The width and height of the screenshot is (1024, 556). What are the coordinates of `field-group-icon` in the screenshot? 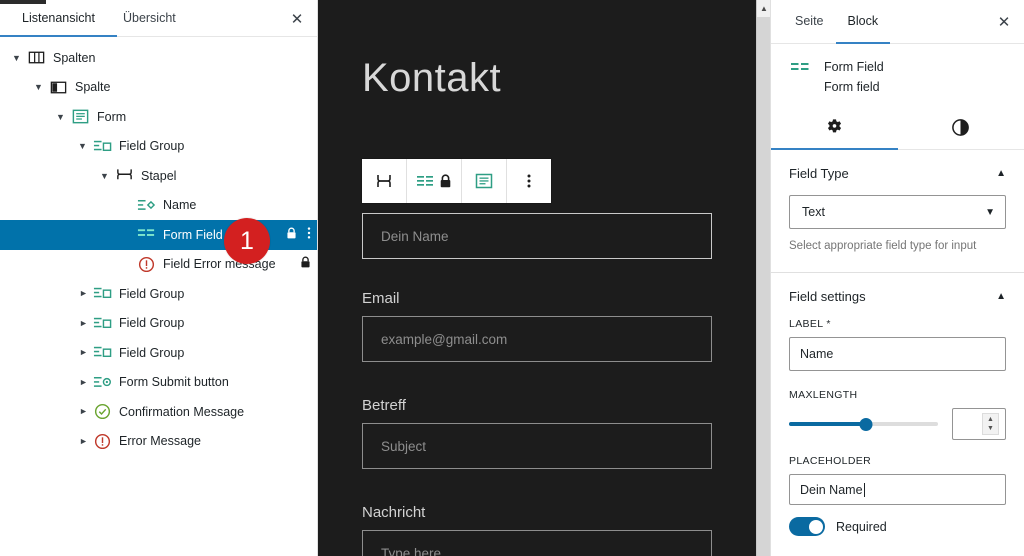 It's located at (102, 352).